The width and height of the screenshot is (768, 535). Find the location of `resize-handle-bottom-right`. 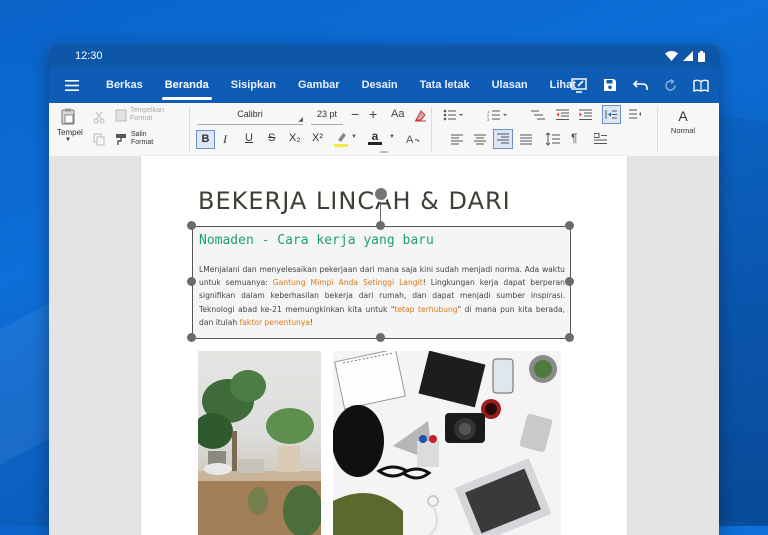

resize-handle-bottom-right is located at coordinates (569, 337).